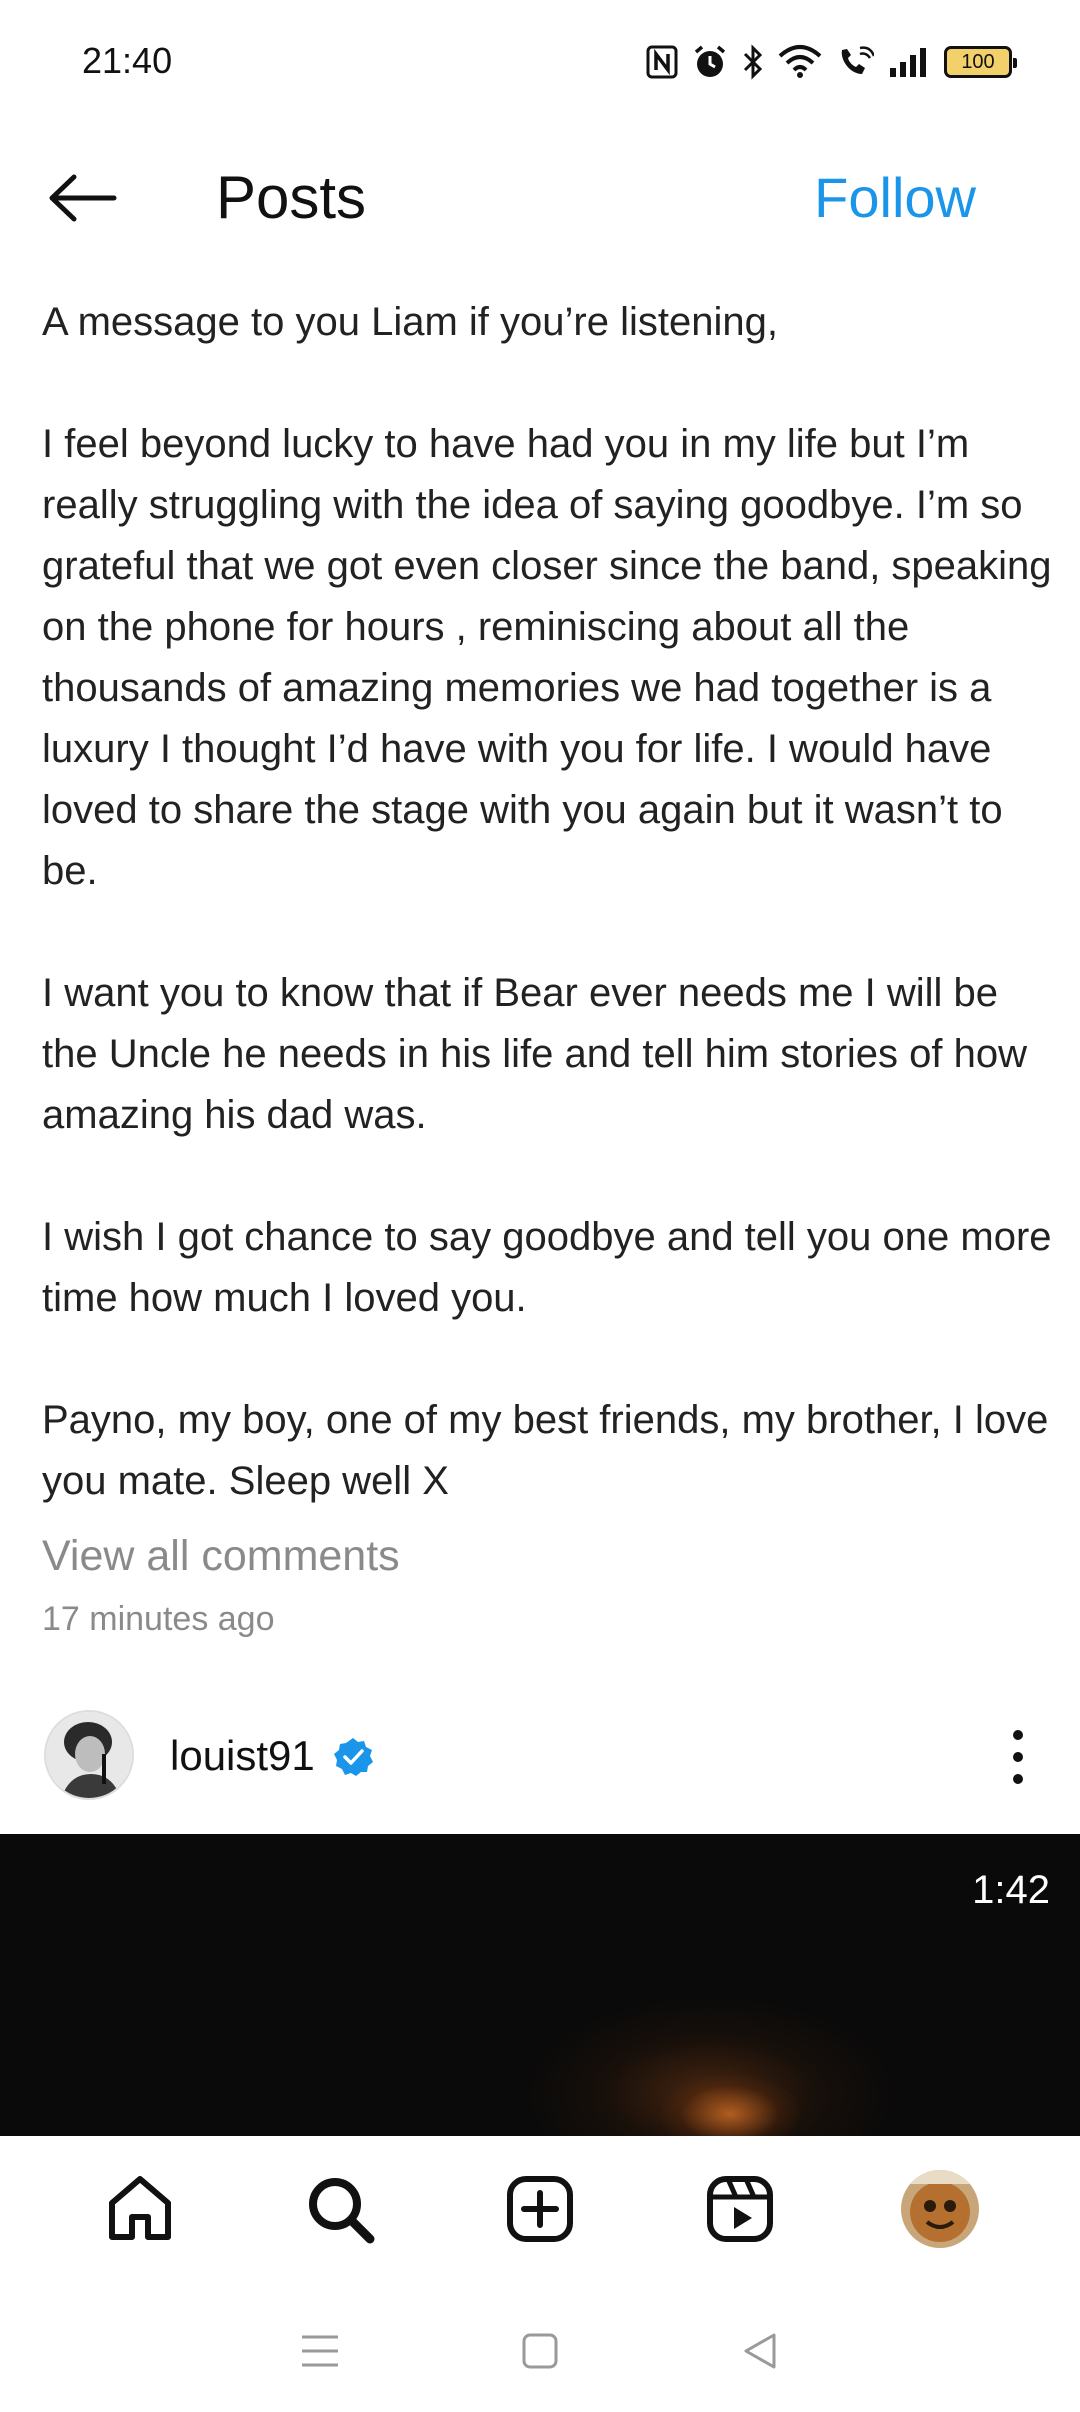 The image size is (1080, 2412). I want to click on verified-badge-icon, so click(353, 1757).